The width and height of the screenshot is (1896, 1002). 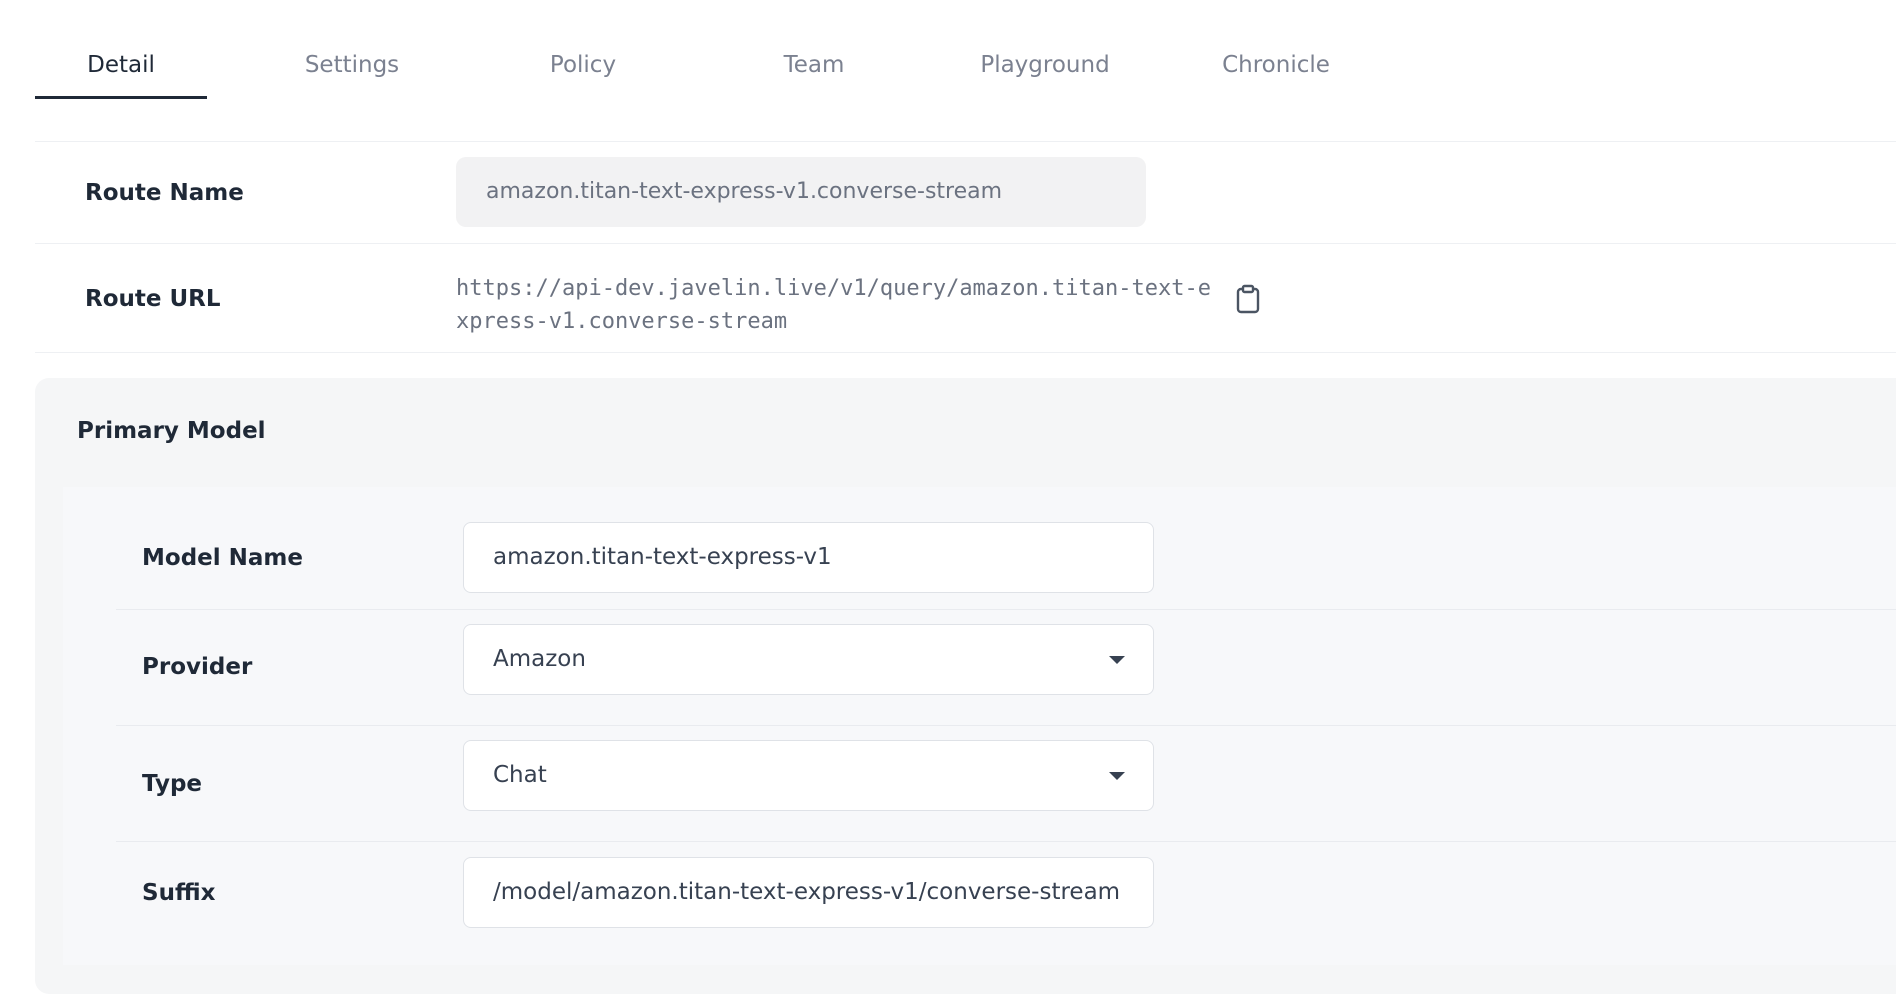 What do you see at coordinates (222, 558) in the screenshot?
I see `model-name-label: Model Name` at bounding box center [222, 558].